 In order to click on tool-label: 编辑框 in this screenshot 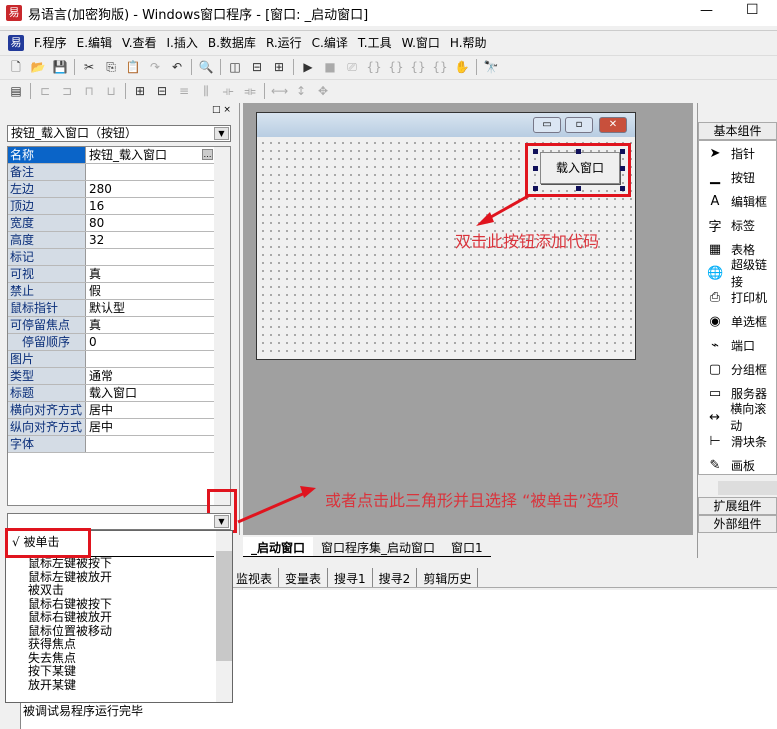, I will do `click(749, 201)`.